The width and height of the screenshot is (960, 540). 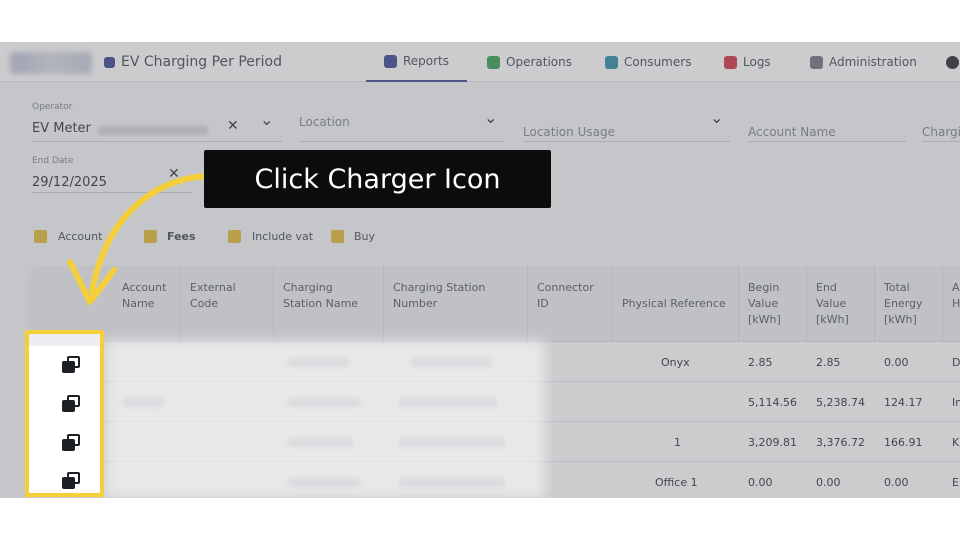 What do you see at coordinates (941, 141) in the screenshot?
I see `charger-underline` at bounding box center [941, 141].